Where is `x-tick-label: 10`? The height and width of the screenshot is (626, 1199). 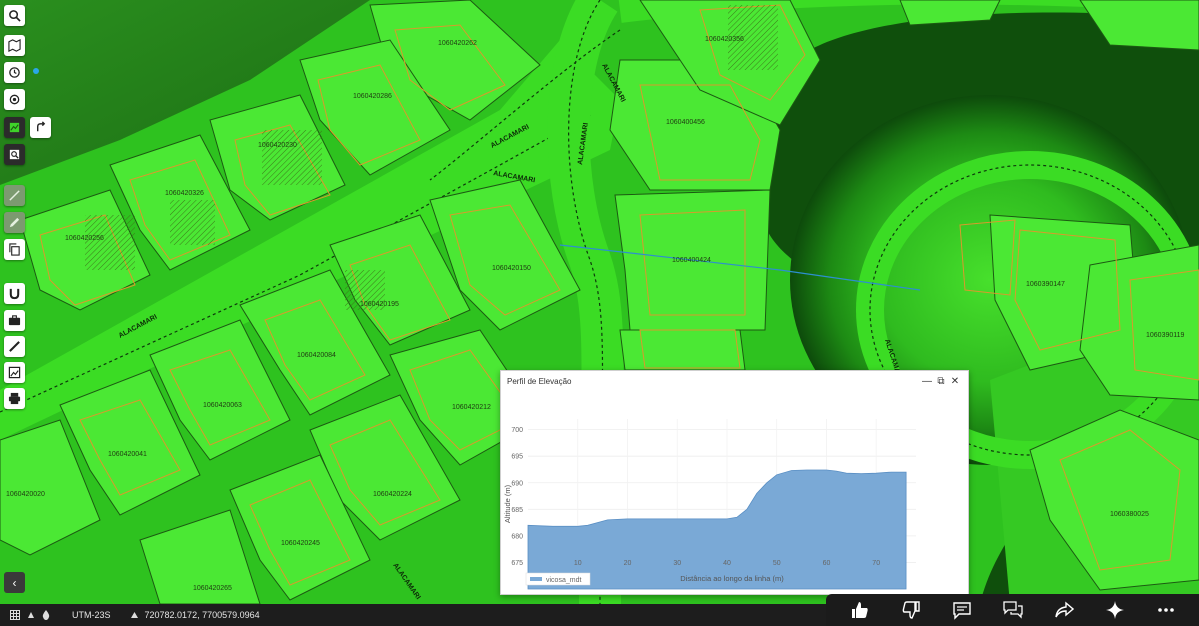
x-tick-label: 10 is located at coordinates (578, 563).